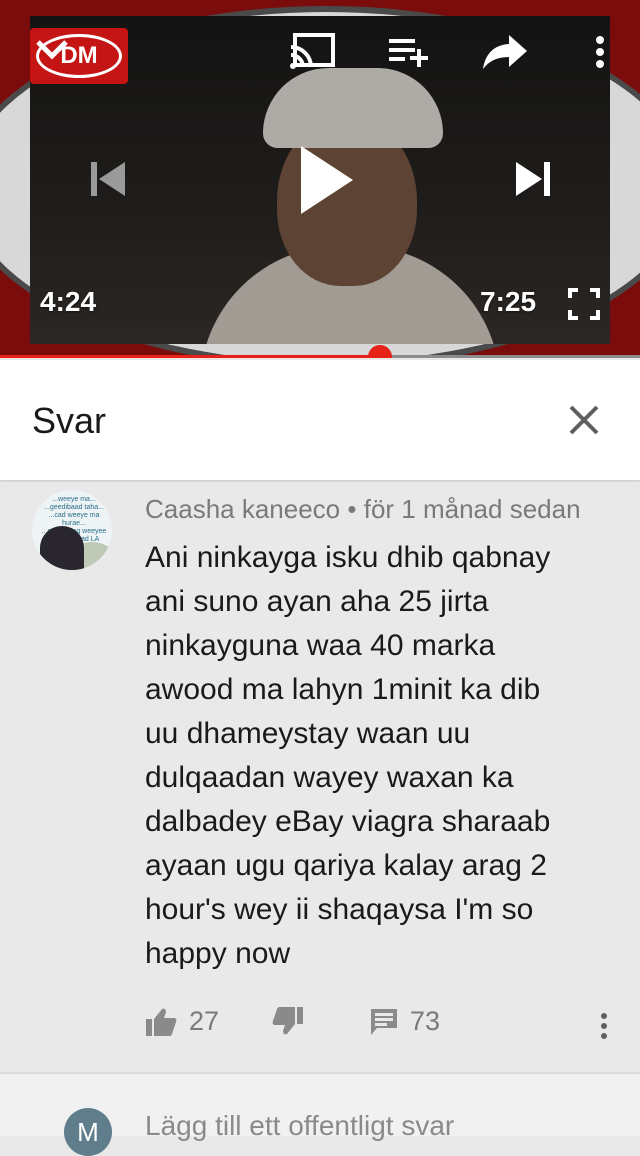  I want to click on skip-next-icon, so click(533, 179).